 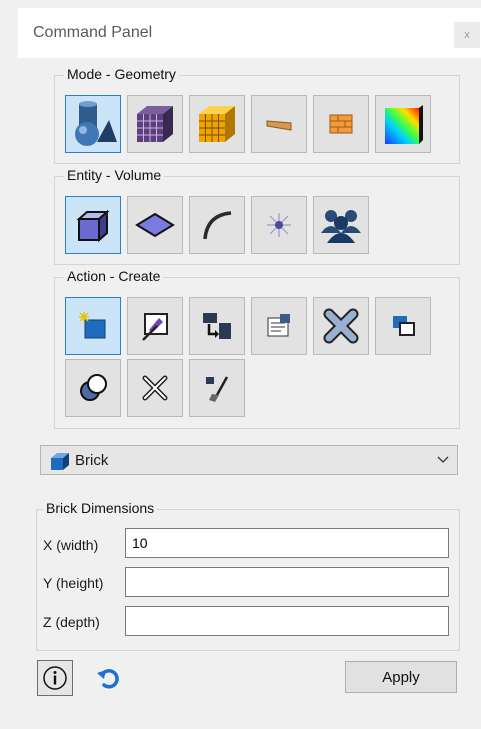 I want to click on surface-entity-button, so click(x=155, y=225).